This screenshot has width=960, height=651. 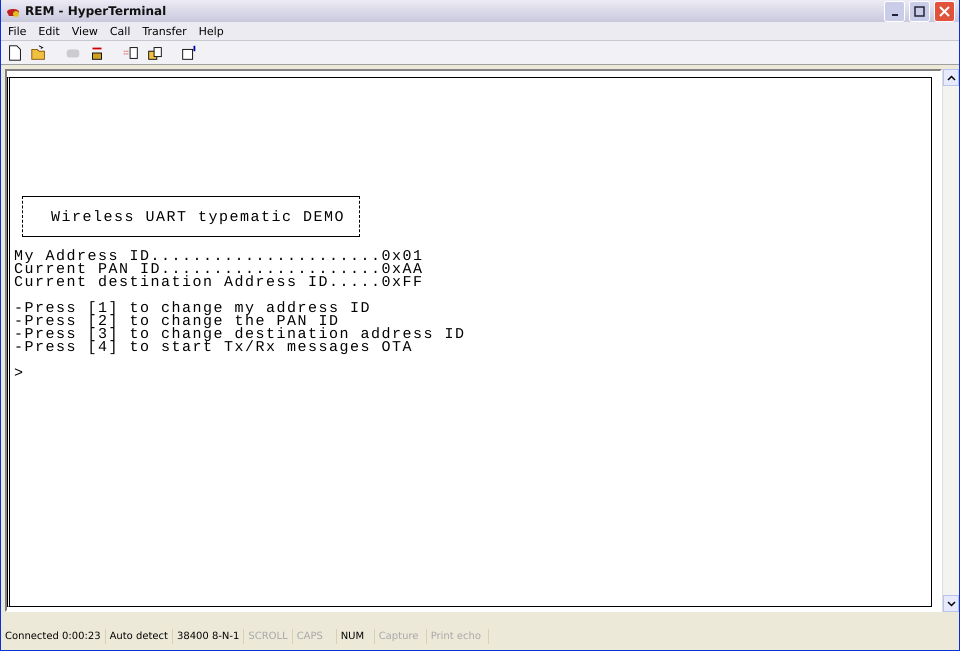 What do you see at coordinates (211, 31) in the screenshot?
I see `menu-item: Help` at bounding box center [211, 31].